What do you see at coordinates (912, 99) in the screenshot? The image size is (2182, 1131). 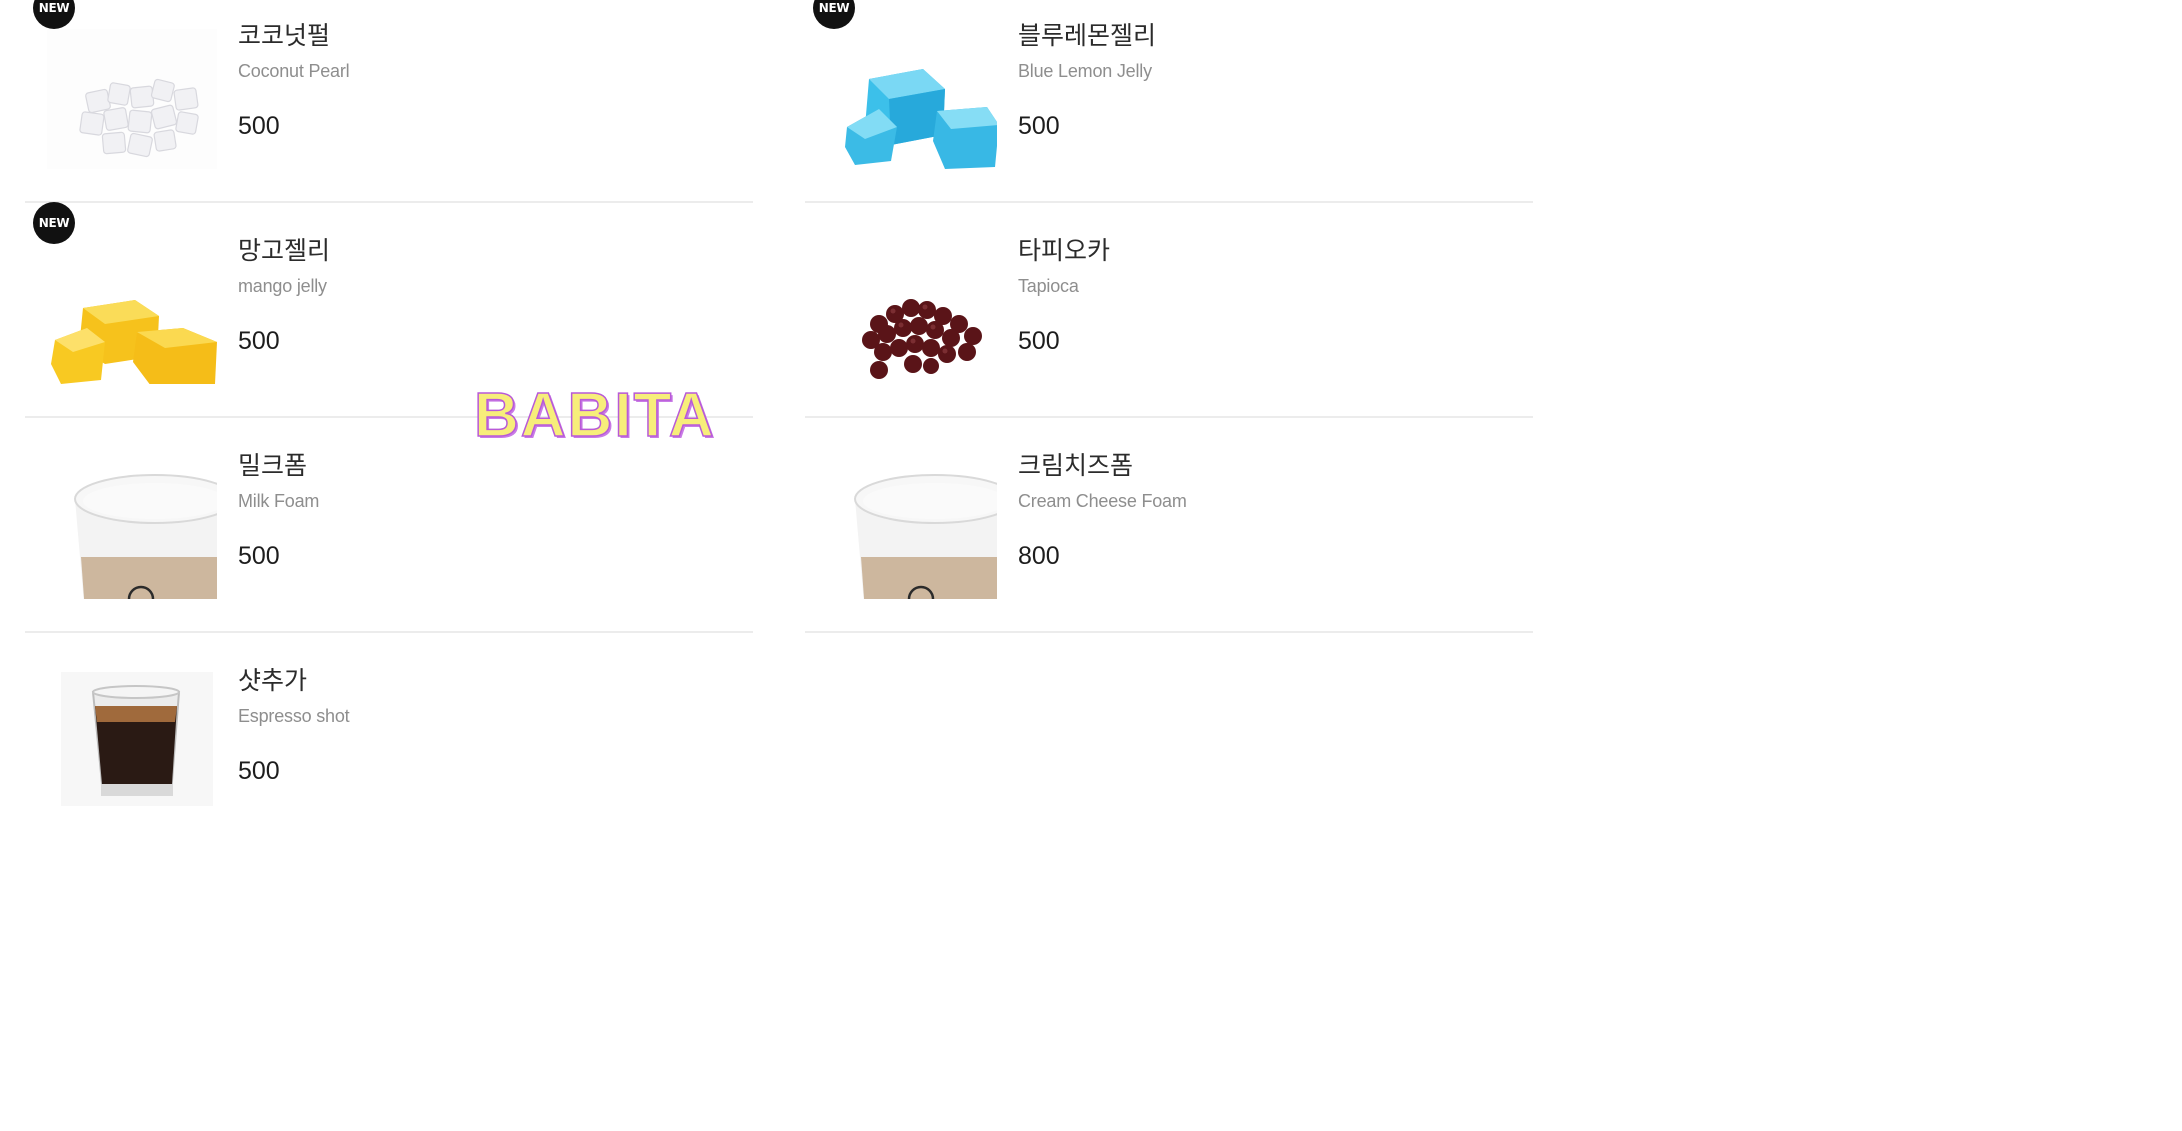 I see `blue-jelly-icon` at bounding box center [912, 99].